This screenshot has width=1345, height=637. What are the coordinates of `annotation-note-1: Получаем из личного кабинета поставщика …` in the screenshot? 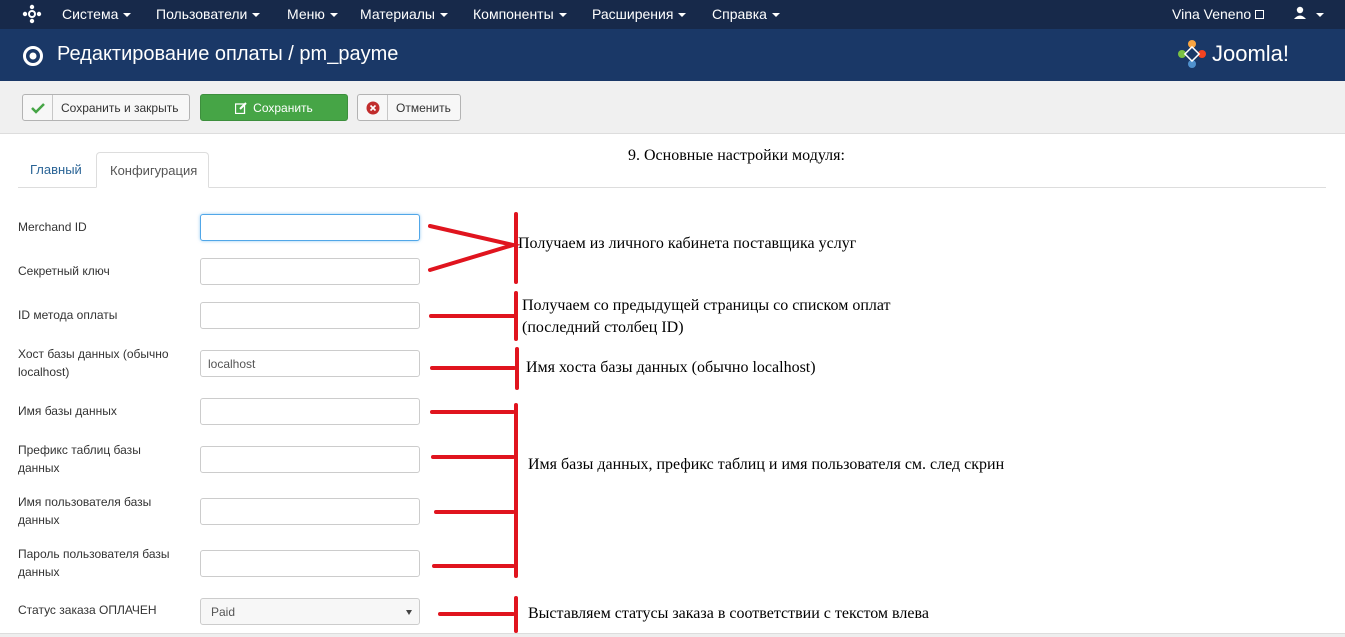 It's located at (687, 243).